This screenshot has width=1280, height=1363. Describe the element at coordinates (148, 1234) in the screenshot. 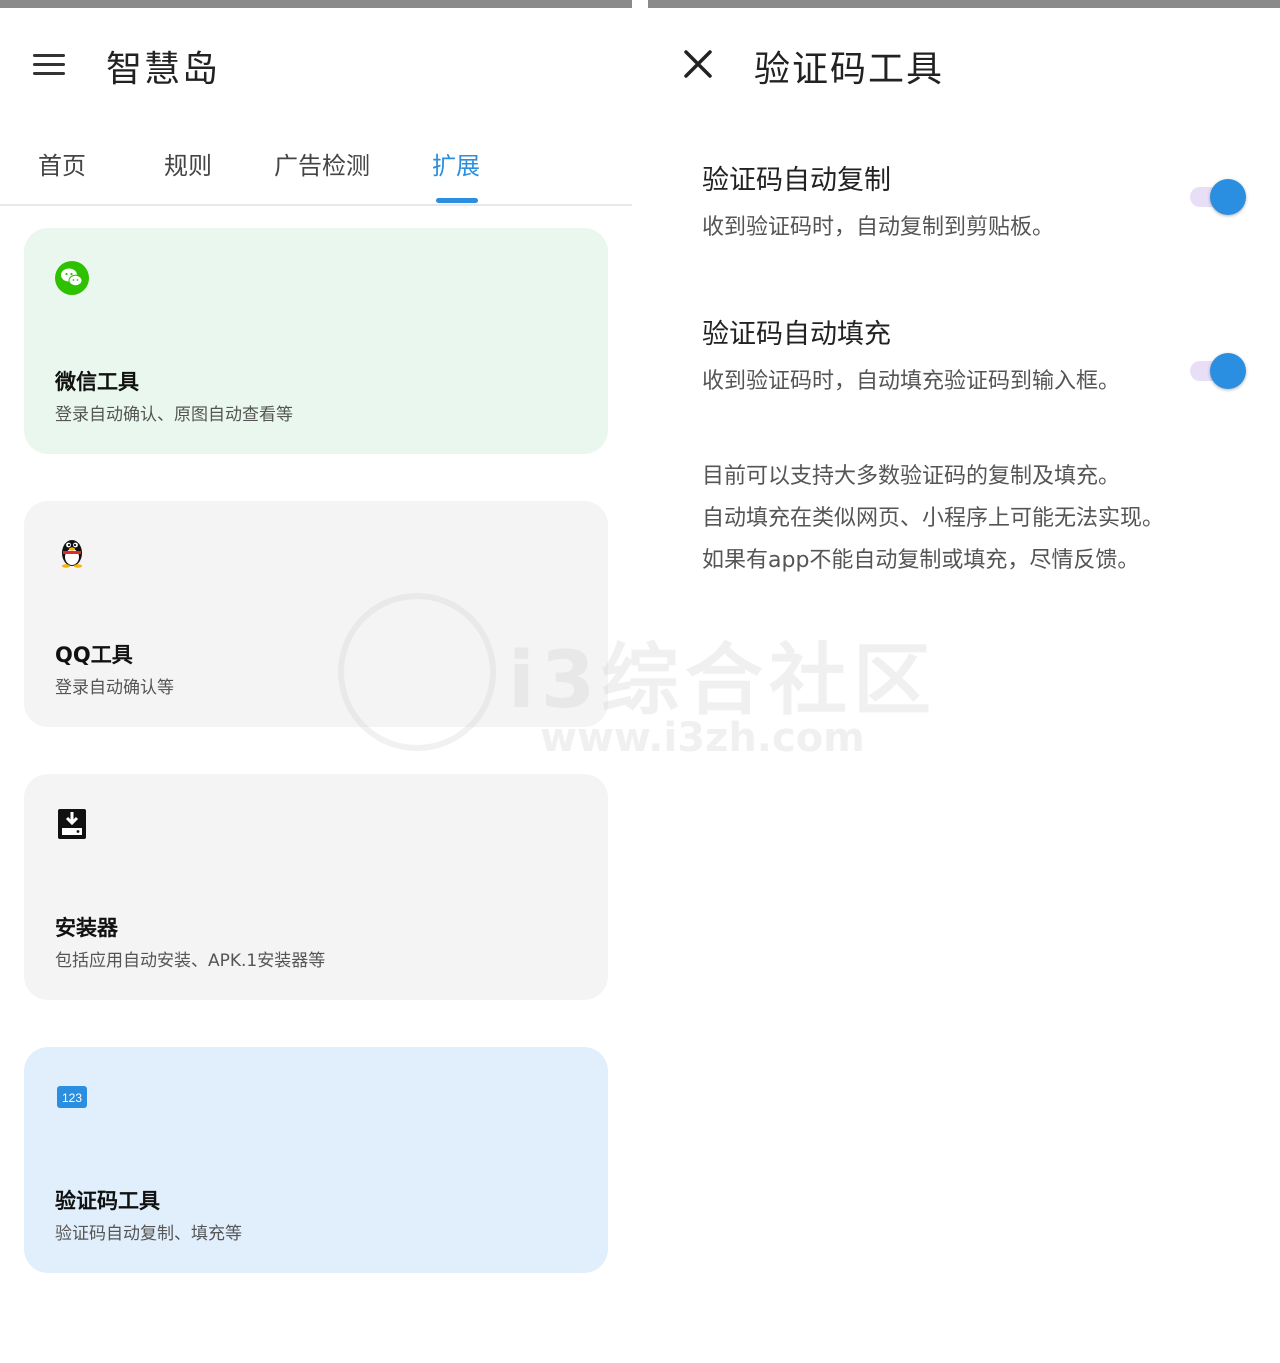

I see `card-subtitle: 验证码自动复制、填充等` at that location.